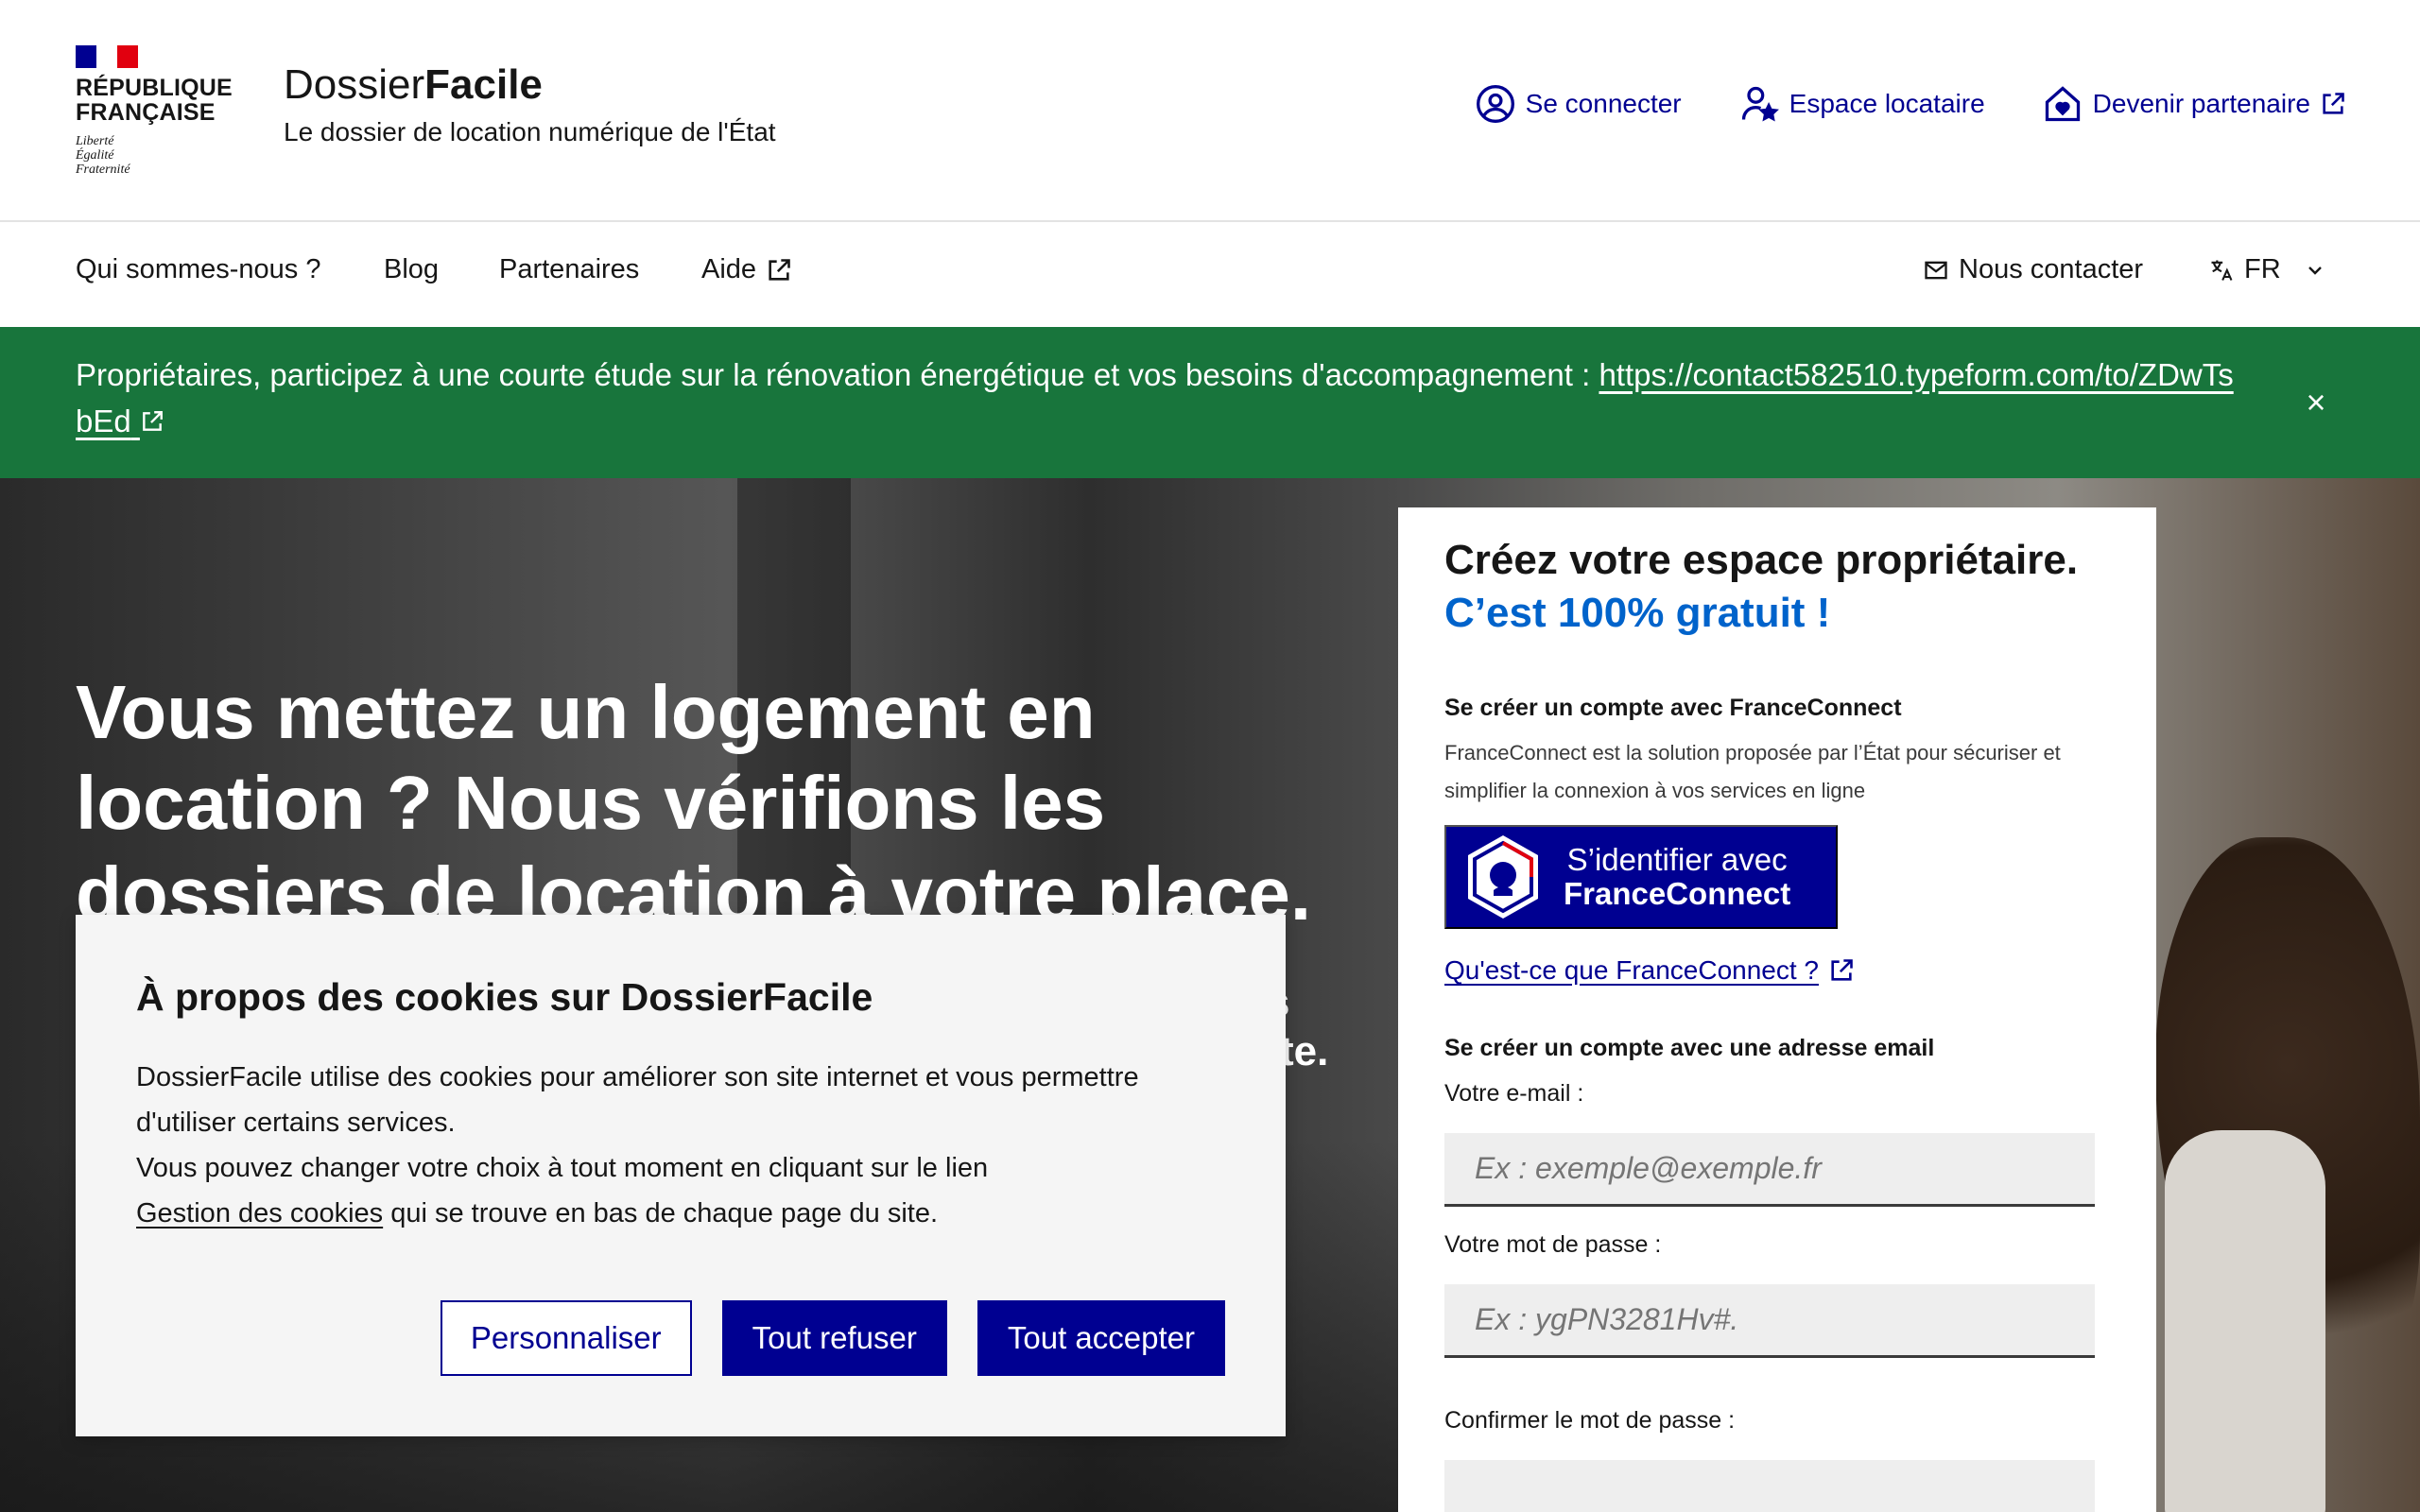  What do you see at coordinates (1637, 613) in the screenshot?
I see `signup-title-free: C’est 100% gratuit !` at bounding box center [1637, 613].